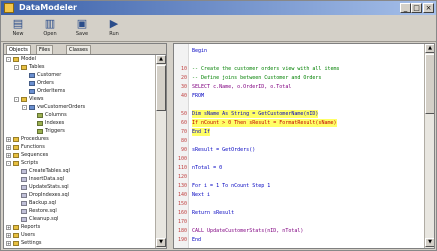 The width and height of the screenshot is (437, 251). I want to click on tree-scrollbar: ▲ ▼, so click(160, 151).